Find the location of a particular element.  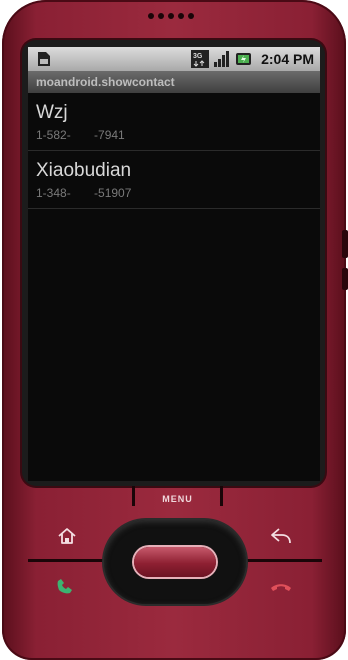

list-item: Wzj 1-582- -7941 is located at coordinates (174, 122).